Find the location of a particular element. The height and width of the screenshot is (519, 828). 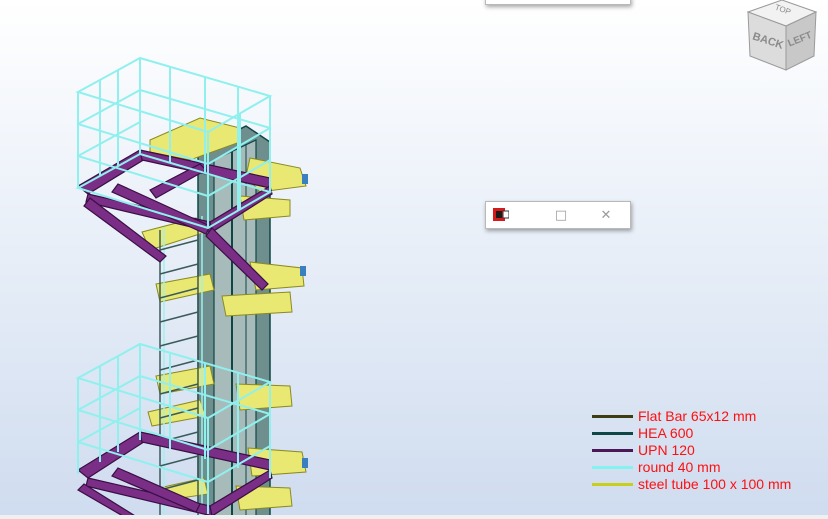

robot-app-icon is located at coordinates (501, 214).